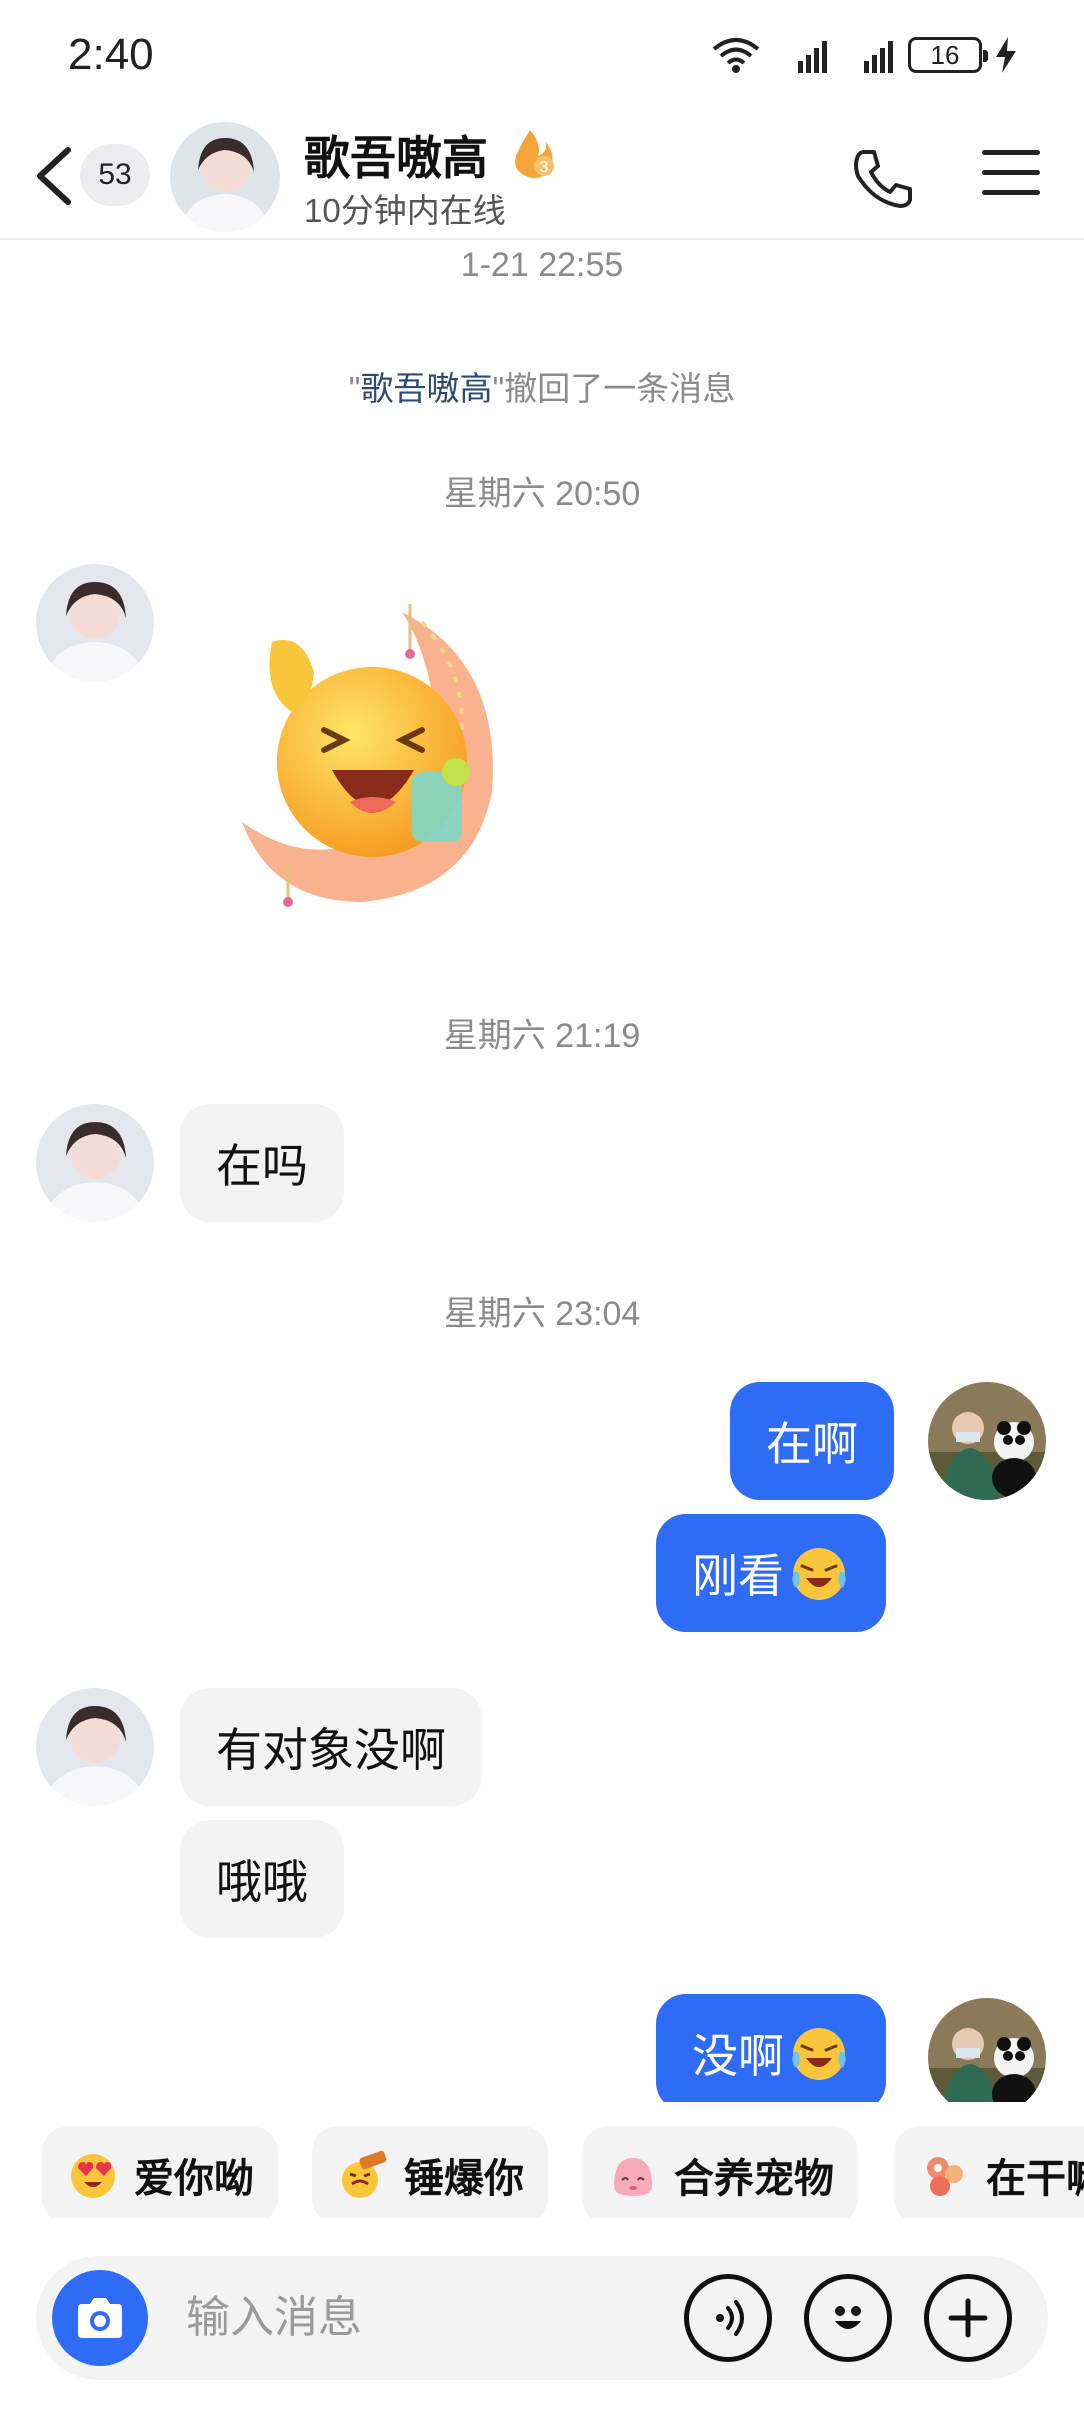 This screenshot has height=2412, width=1084. I want to click on chip-label: 合养宠物, so click(754, 2179).